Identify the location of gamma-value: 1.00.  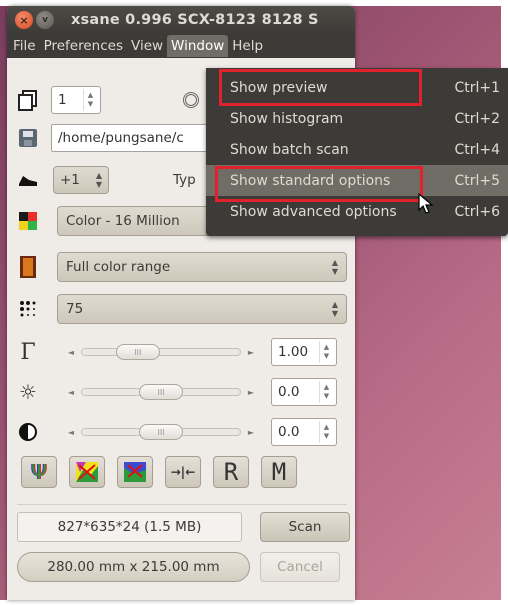
(293, 352).